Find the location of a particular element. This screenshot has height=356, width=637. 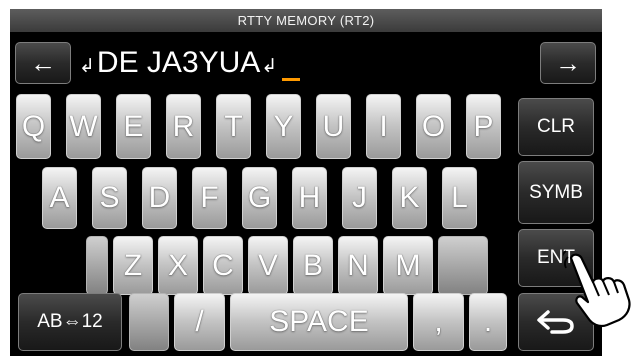

key-b: B is located at coordinates (313, 265).